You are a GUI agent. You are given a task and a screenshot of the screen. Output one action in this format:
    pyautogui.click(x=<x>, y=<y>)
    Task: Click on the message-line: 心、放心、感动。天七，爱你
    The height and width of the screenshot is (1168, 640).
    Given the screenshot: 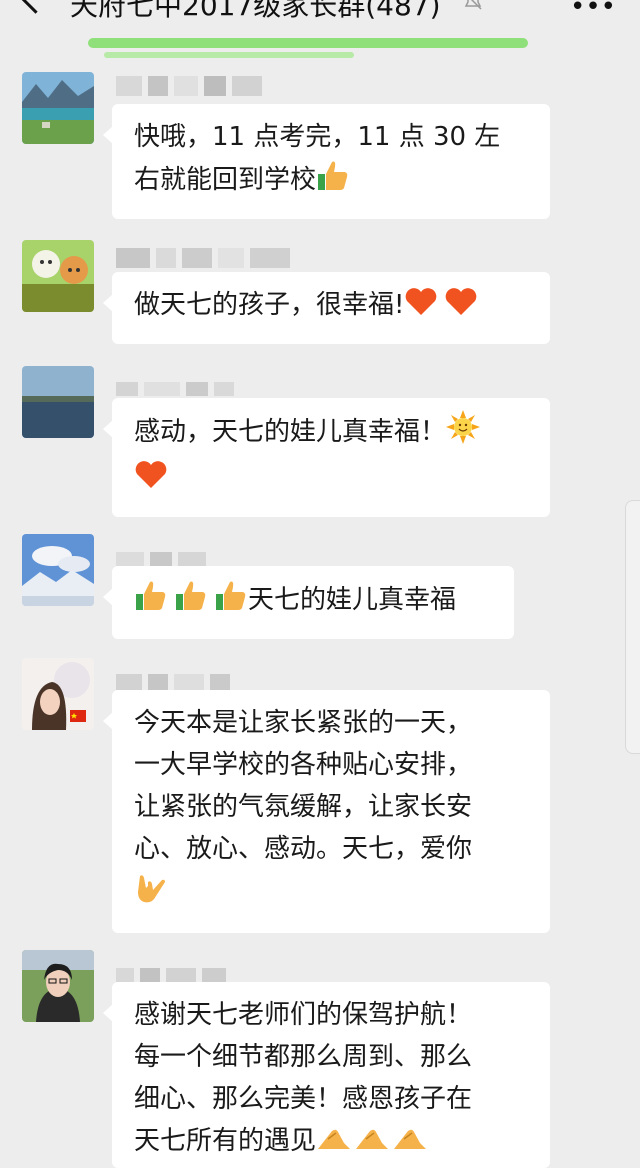 What is the action you would take?
    pyautogui.click(x=303, y=849)
    